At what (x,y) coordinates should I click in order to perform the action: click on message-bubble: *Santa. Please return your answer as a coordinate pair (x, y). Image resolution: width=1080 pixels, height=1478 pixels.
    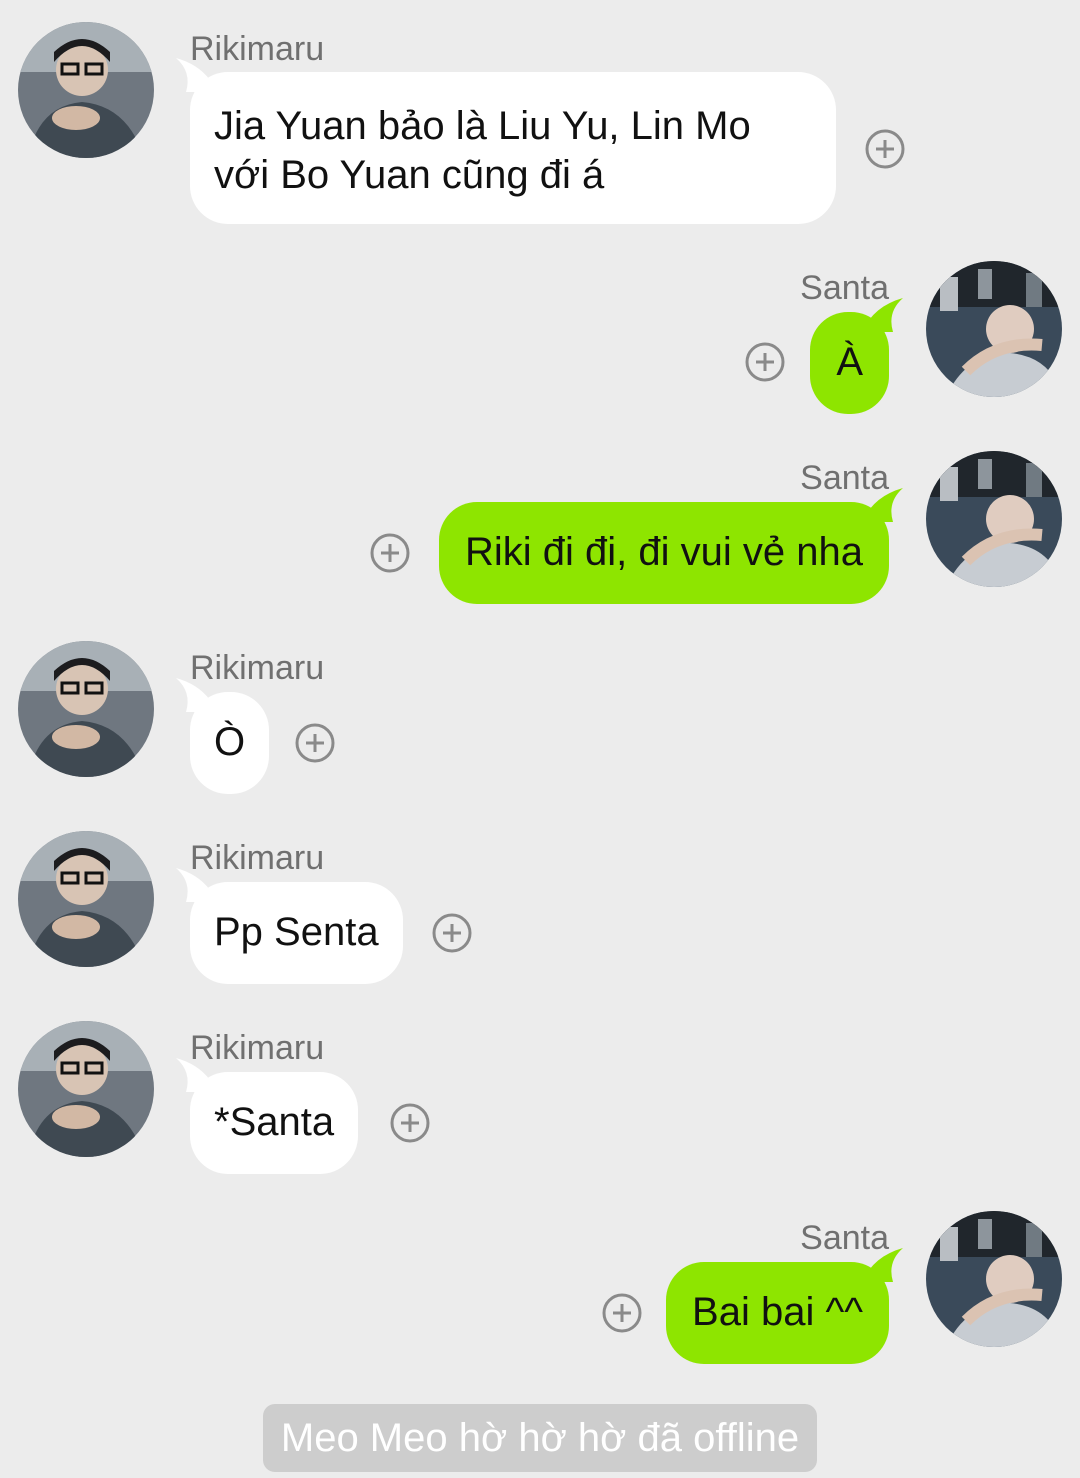
    Looking at the image, I should click on (267, 1116).